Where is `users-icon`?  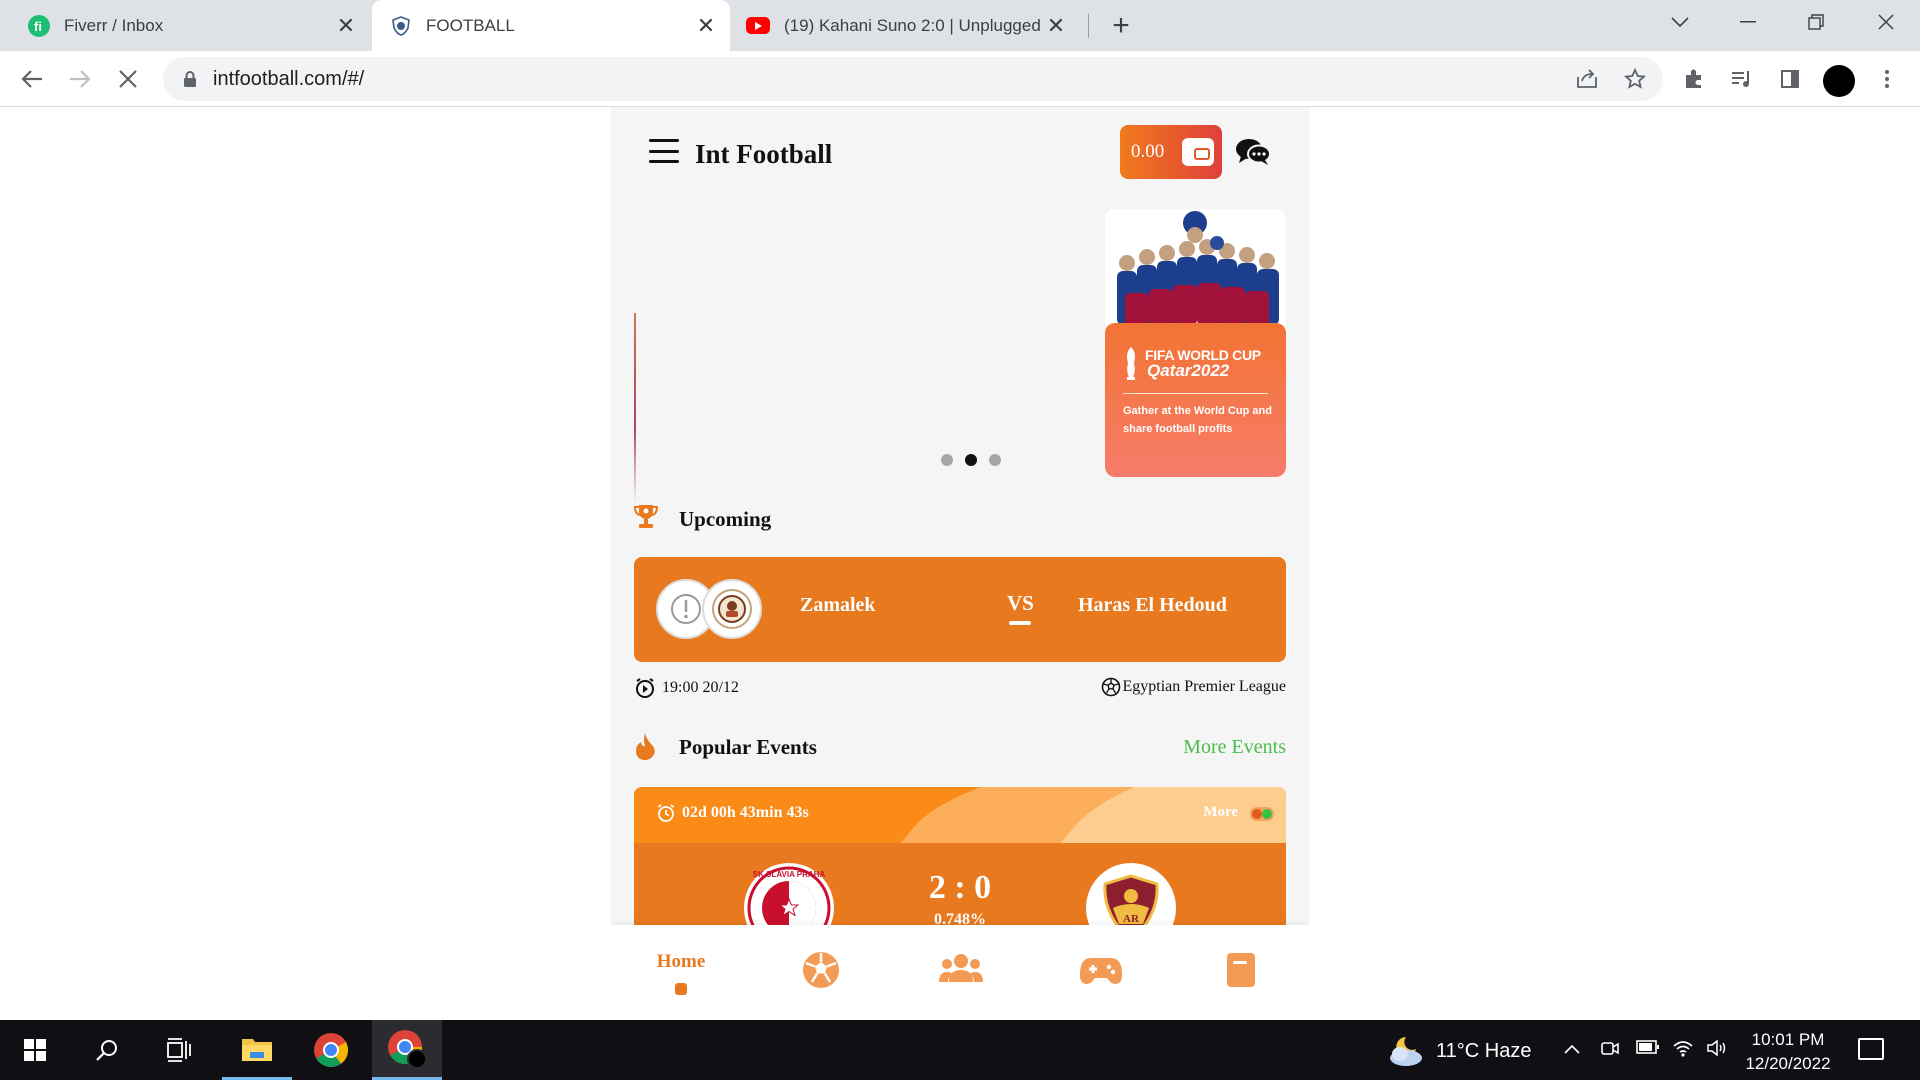 users-icon is located at coordinates (961, 972).